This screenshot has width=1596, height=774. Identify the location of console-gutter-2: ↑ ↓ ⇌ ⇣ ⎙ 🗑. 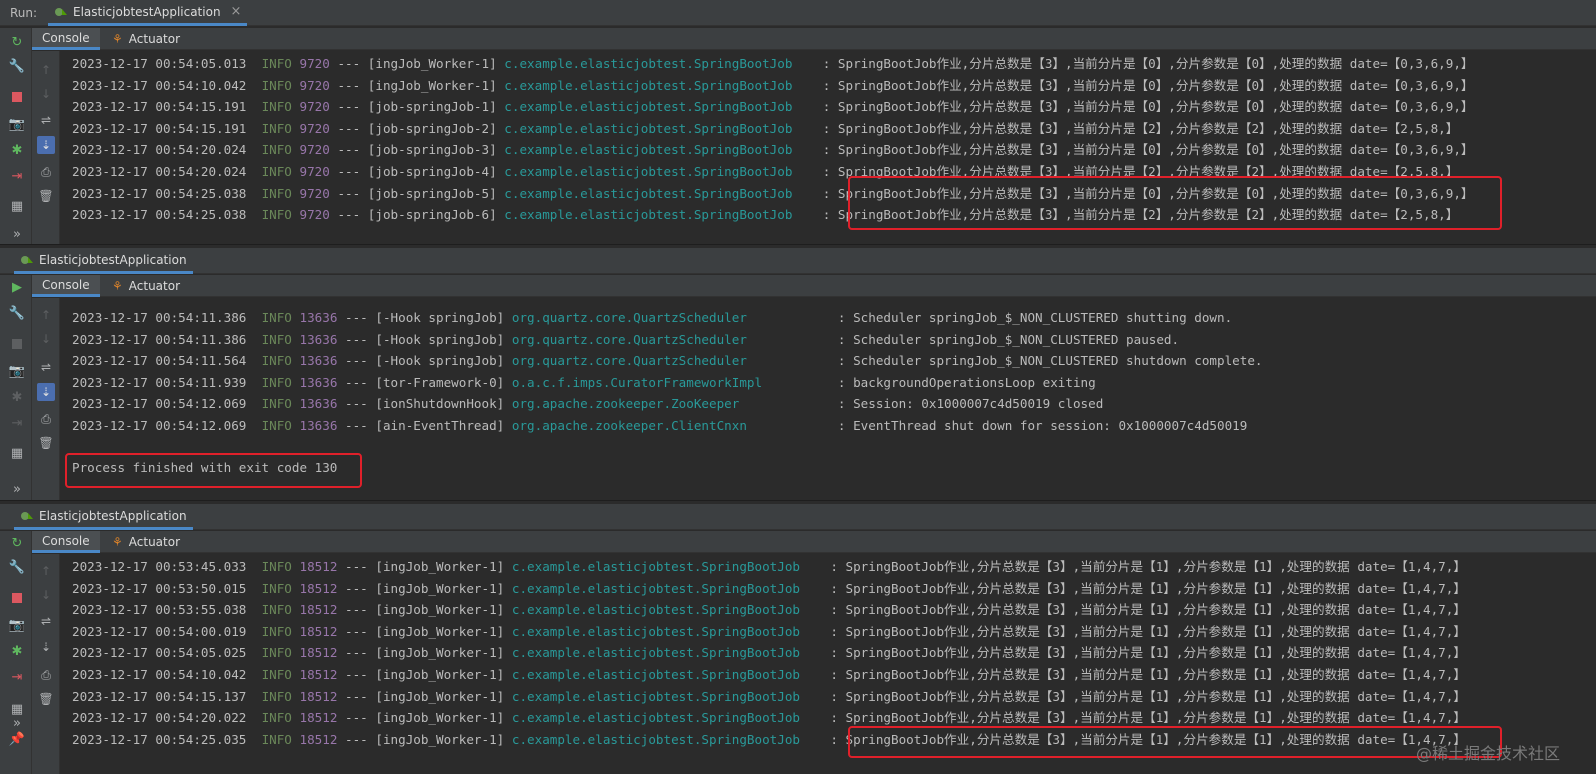
(46, 399).